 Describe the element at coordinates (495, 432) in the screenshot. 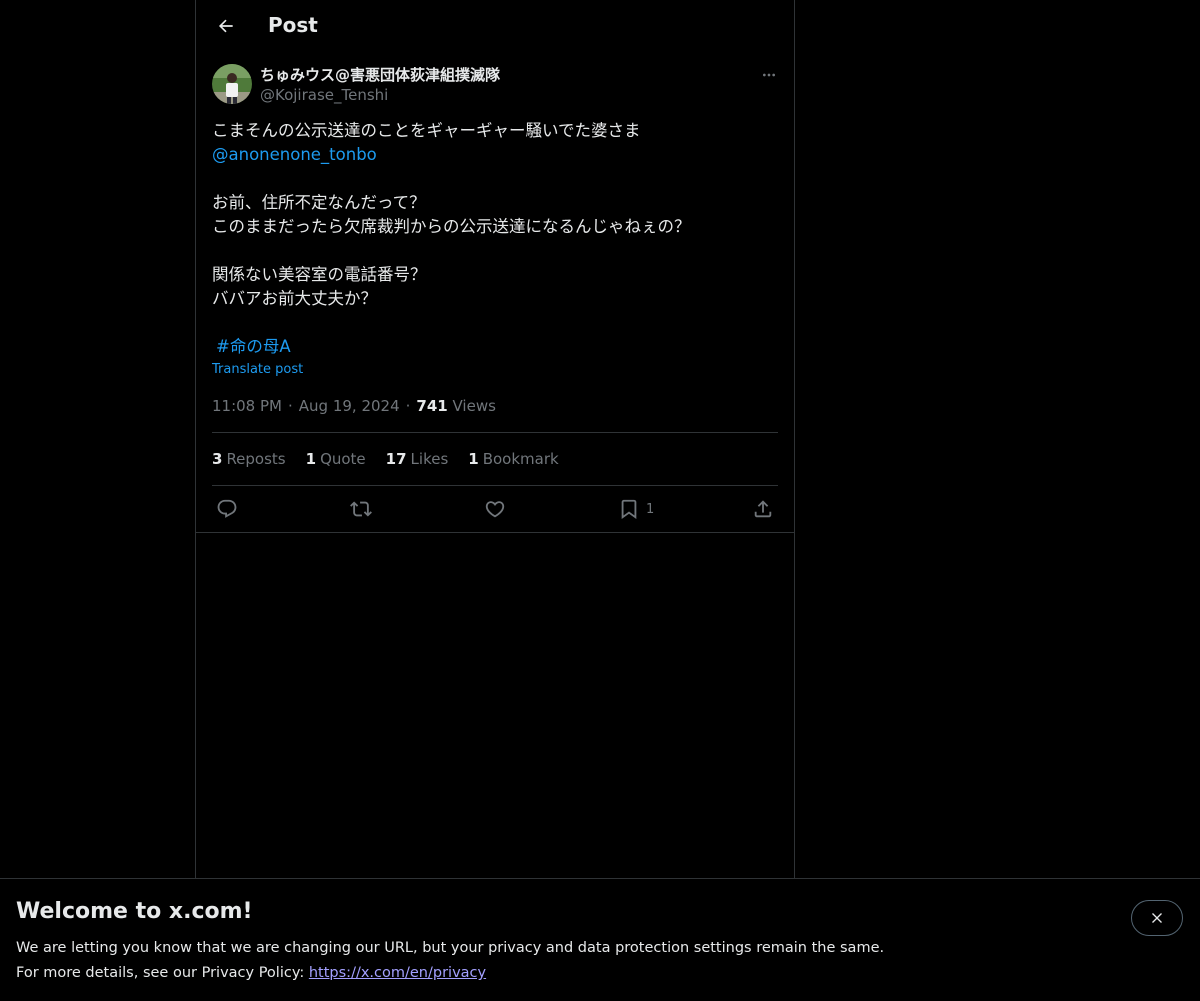

I see `divider` at that location.